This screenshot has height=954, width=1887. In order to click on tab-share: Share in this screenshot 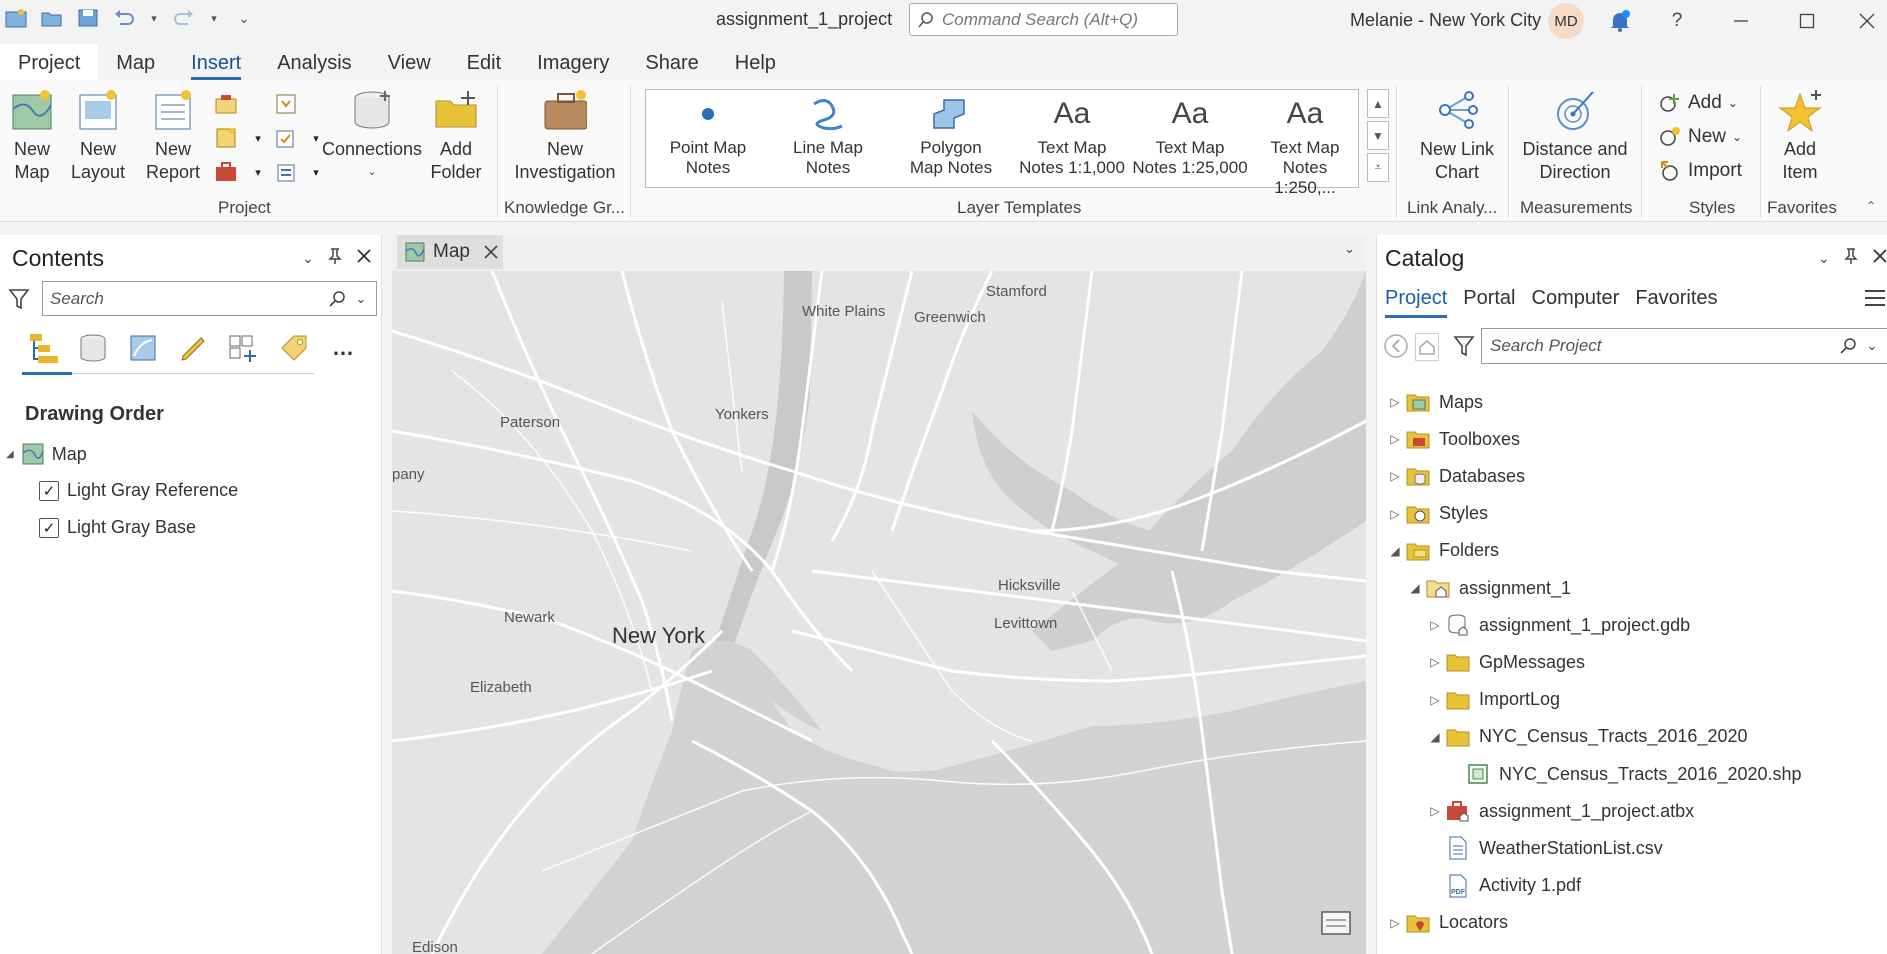, I will do `click(671, 62)`.